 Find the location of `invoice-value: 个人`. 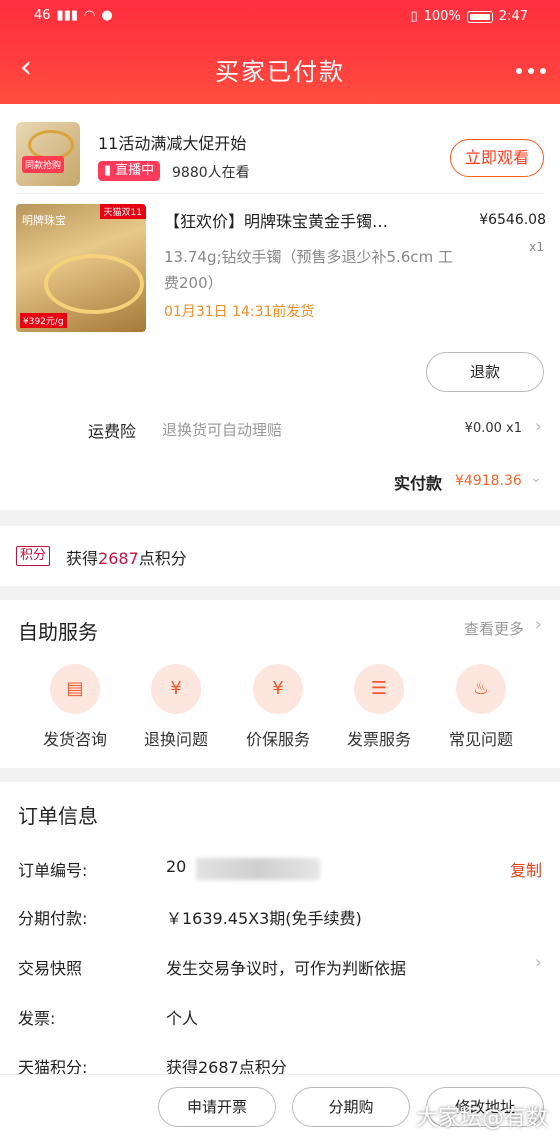

invoice-value: 个人 is located at coordinates (182, 1018).